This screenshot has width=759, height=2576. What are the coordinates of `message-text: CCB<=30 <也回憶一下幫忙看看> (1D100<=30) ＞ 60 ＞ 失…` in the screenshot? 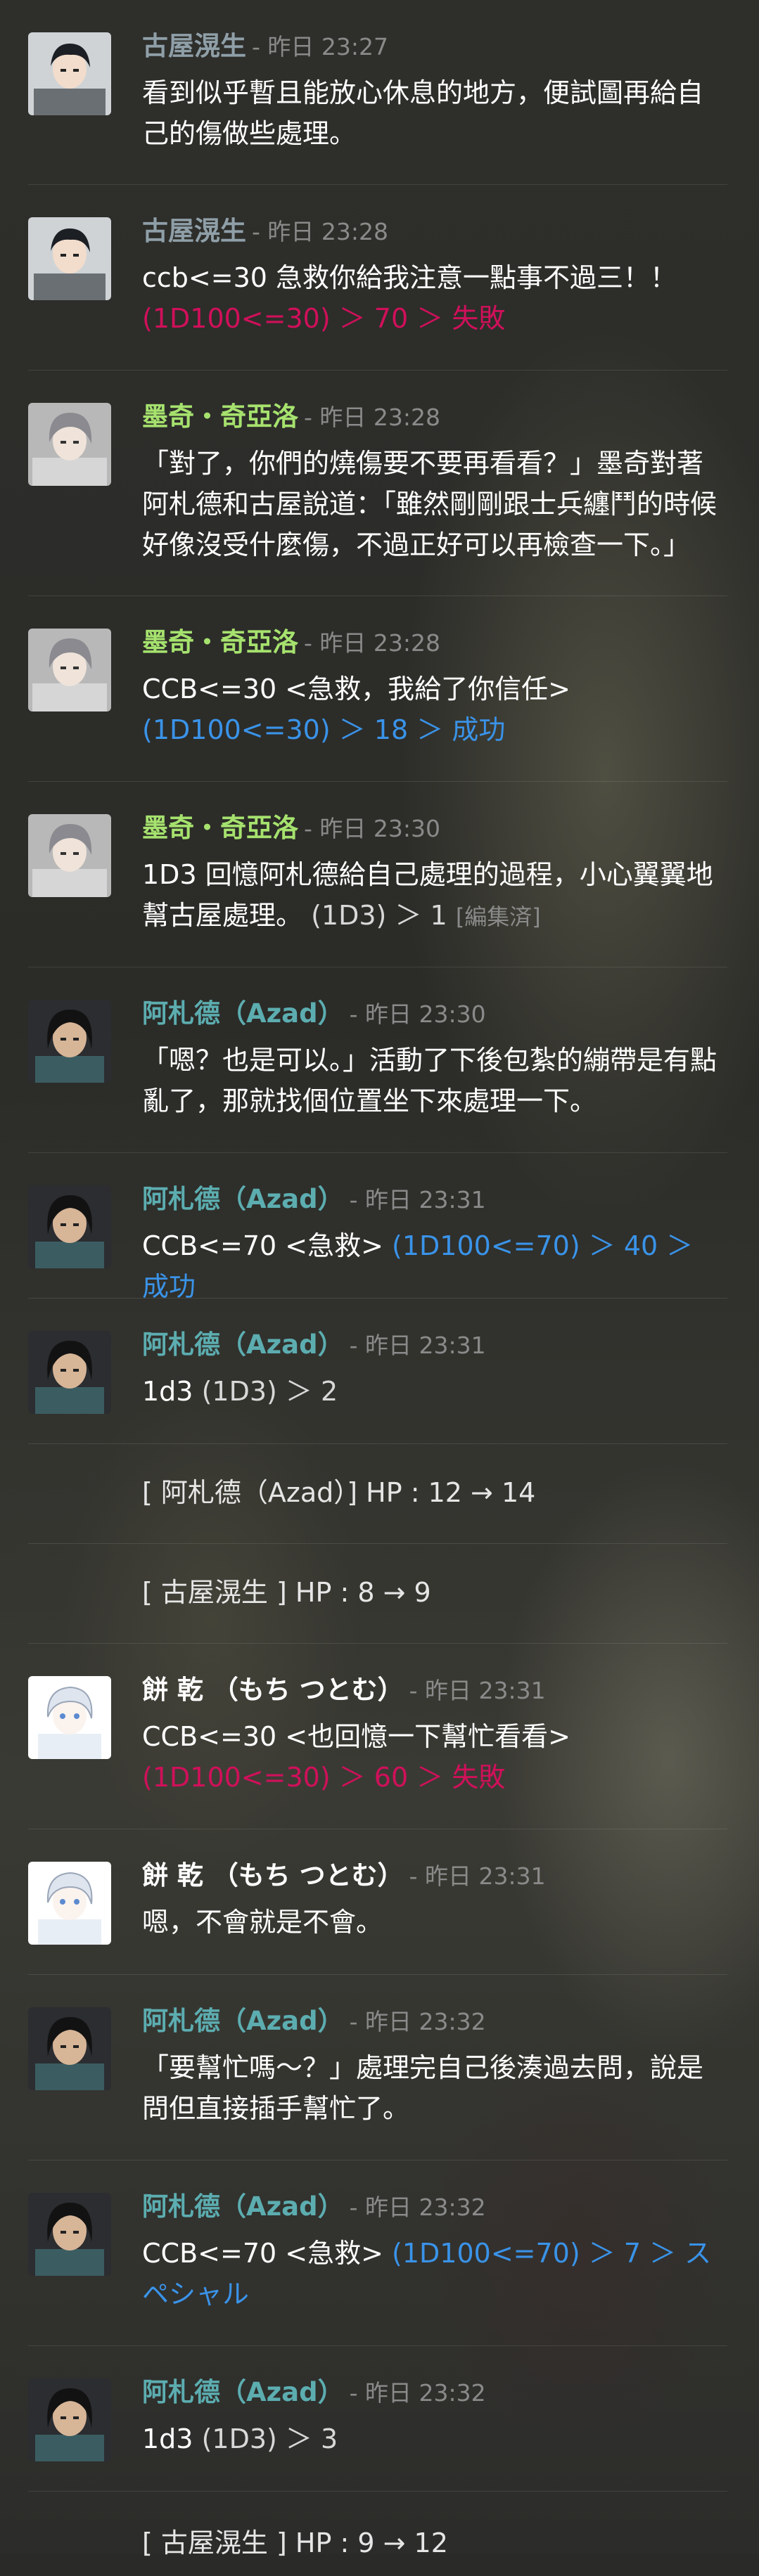 It's located at (434, 1757).